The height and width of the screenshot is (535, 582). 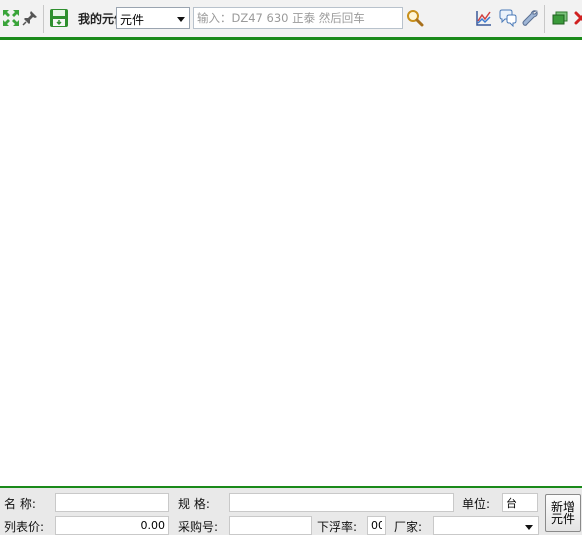 I want to click on discount-label: 下浮率:, so click(x=337, y=527).